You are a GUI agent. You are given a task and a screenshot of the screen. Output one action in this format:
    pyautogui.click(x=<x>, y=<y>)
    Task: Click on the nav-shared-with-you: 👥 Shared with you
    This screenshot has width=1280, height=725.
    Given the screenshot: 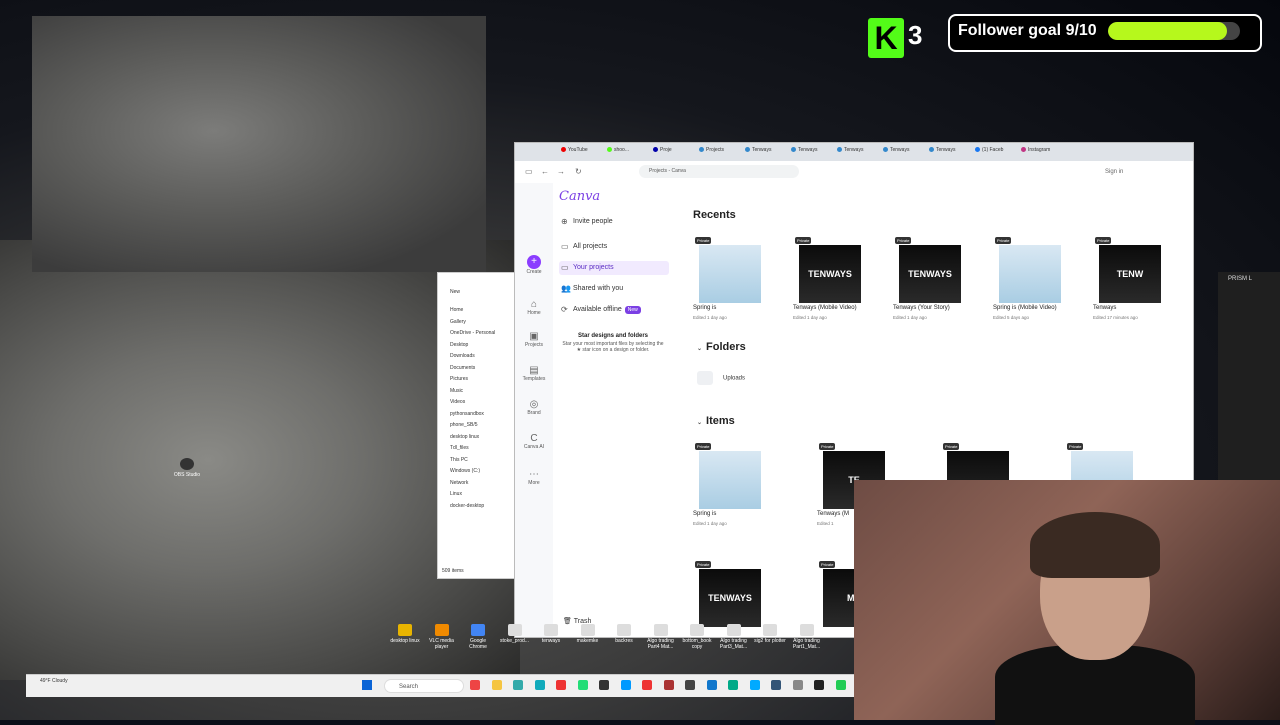 What is the action you would take?
    pyautogui.click(x=614, y=289)
    